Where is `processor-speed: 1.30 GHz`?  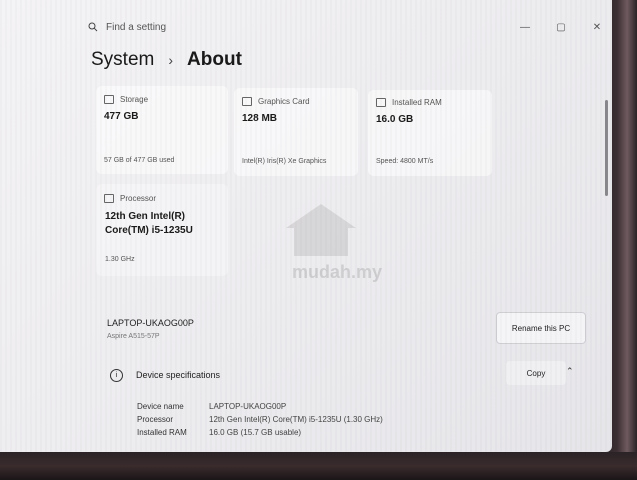
processor-speed: 1.30 GHz is located at coordinates (120, 259).